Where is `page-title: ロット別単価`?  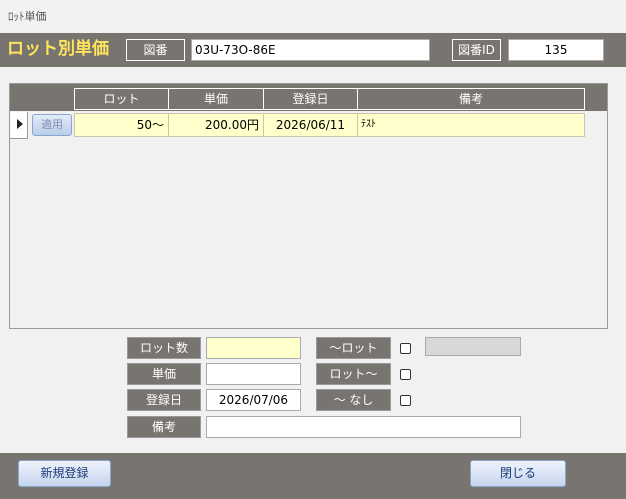 page-title: ロット別単価 is located at coordinates (58, 49).